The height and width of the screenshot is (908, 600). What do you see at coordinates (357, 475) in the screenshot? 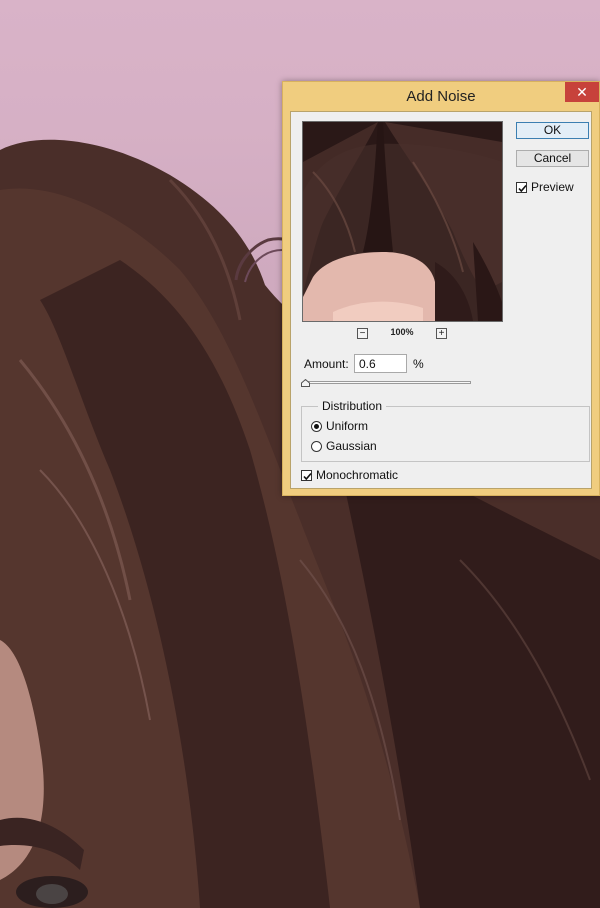
I see `monochromatic-label: Monochromatic` at bounding box center [357, 475].